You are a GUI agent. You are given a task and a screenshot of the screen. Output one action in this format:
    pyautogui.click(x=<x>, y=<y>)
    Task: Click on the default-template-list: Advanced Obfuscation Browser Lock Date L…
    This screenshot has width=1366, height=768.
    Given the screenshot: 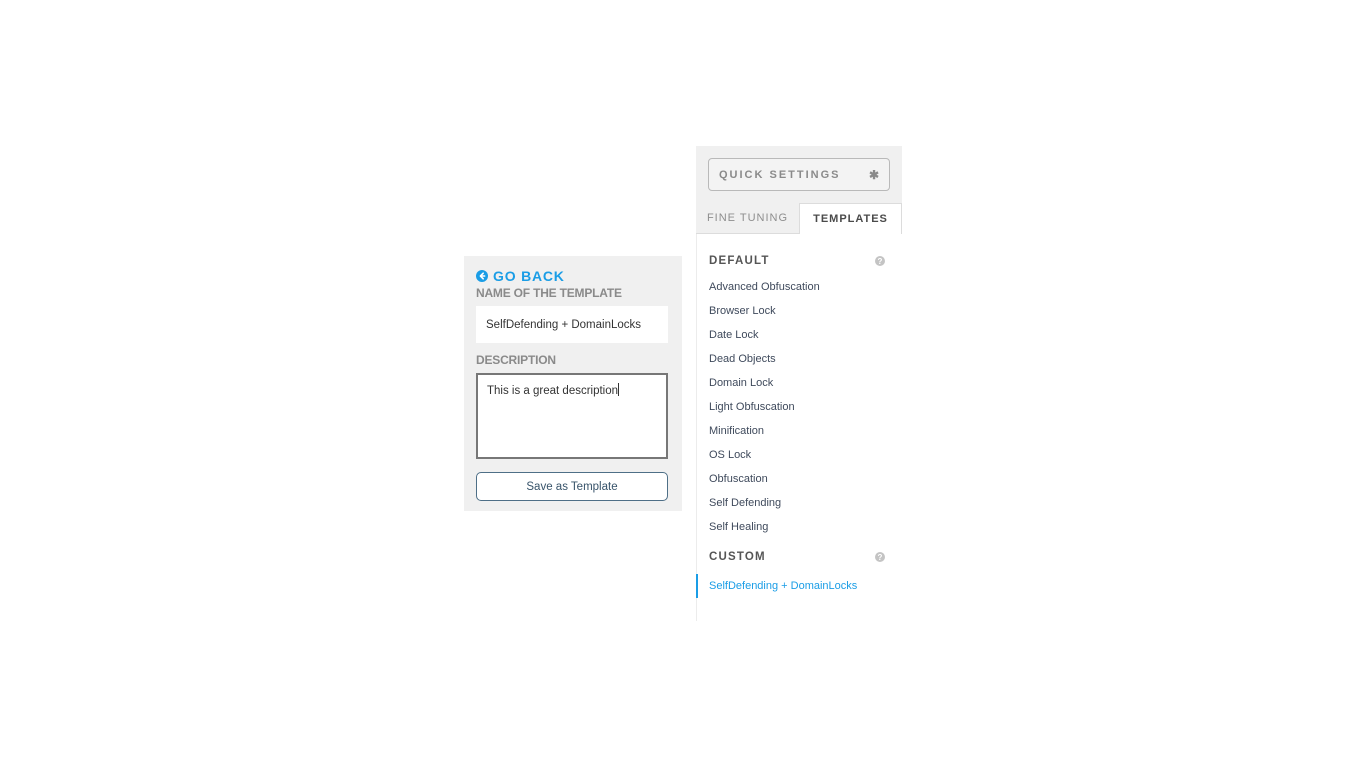 What is the action you would take?
    pyautogui.click(x=799, y=407)
    